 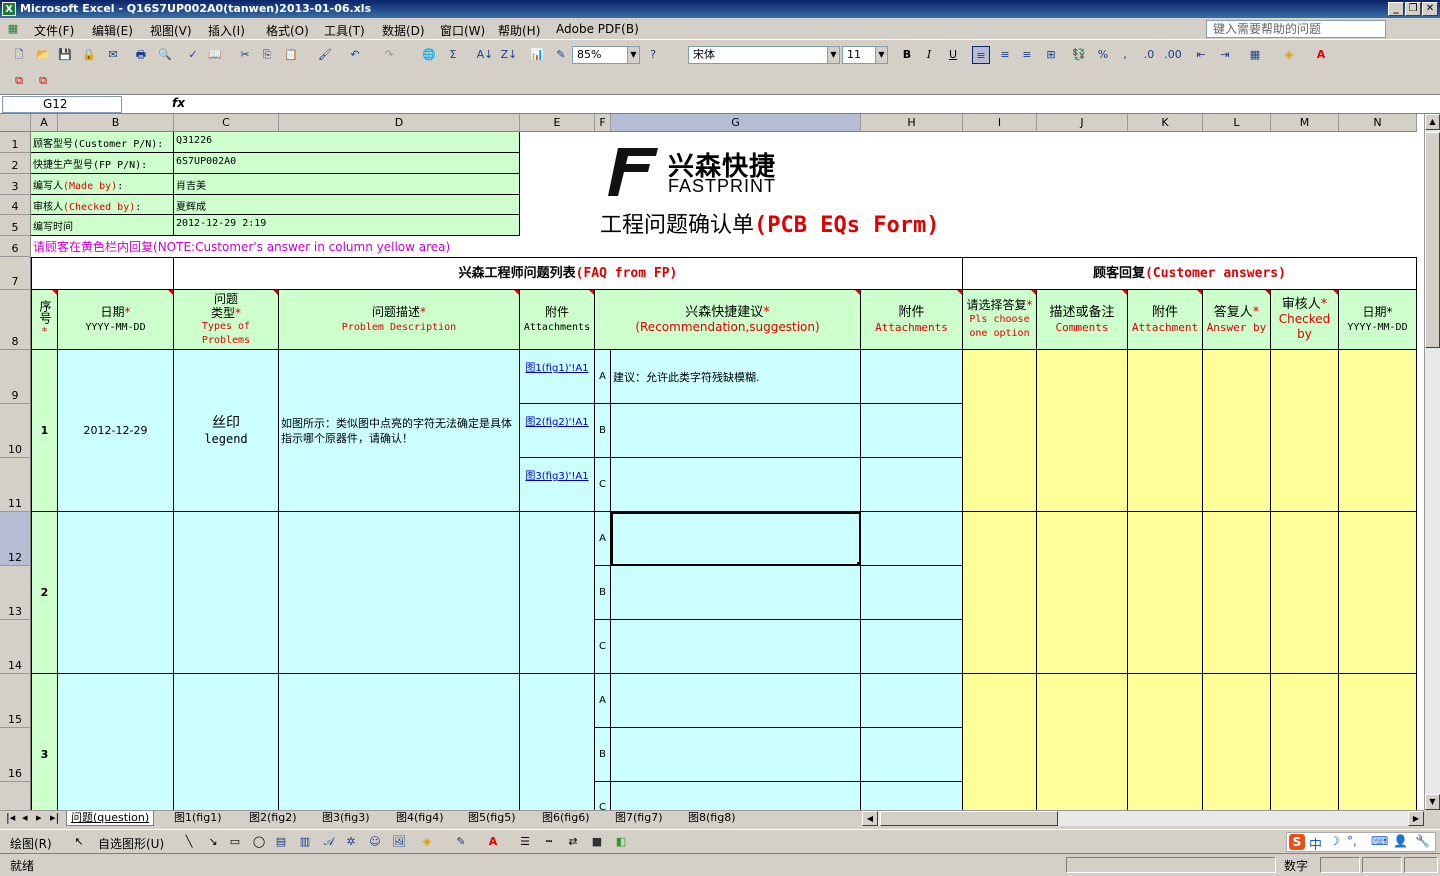 What do you see at coordinates (344, 30) in the screenshot?
I see `menu-tools: 工具(T)` at bounding box center [344, 30].